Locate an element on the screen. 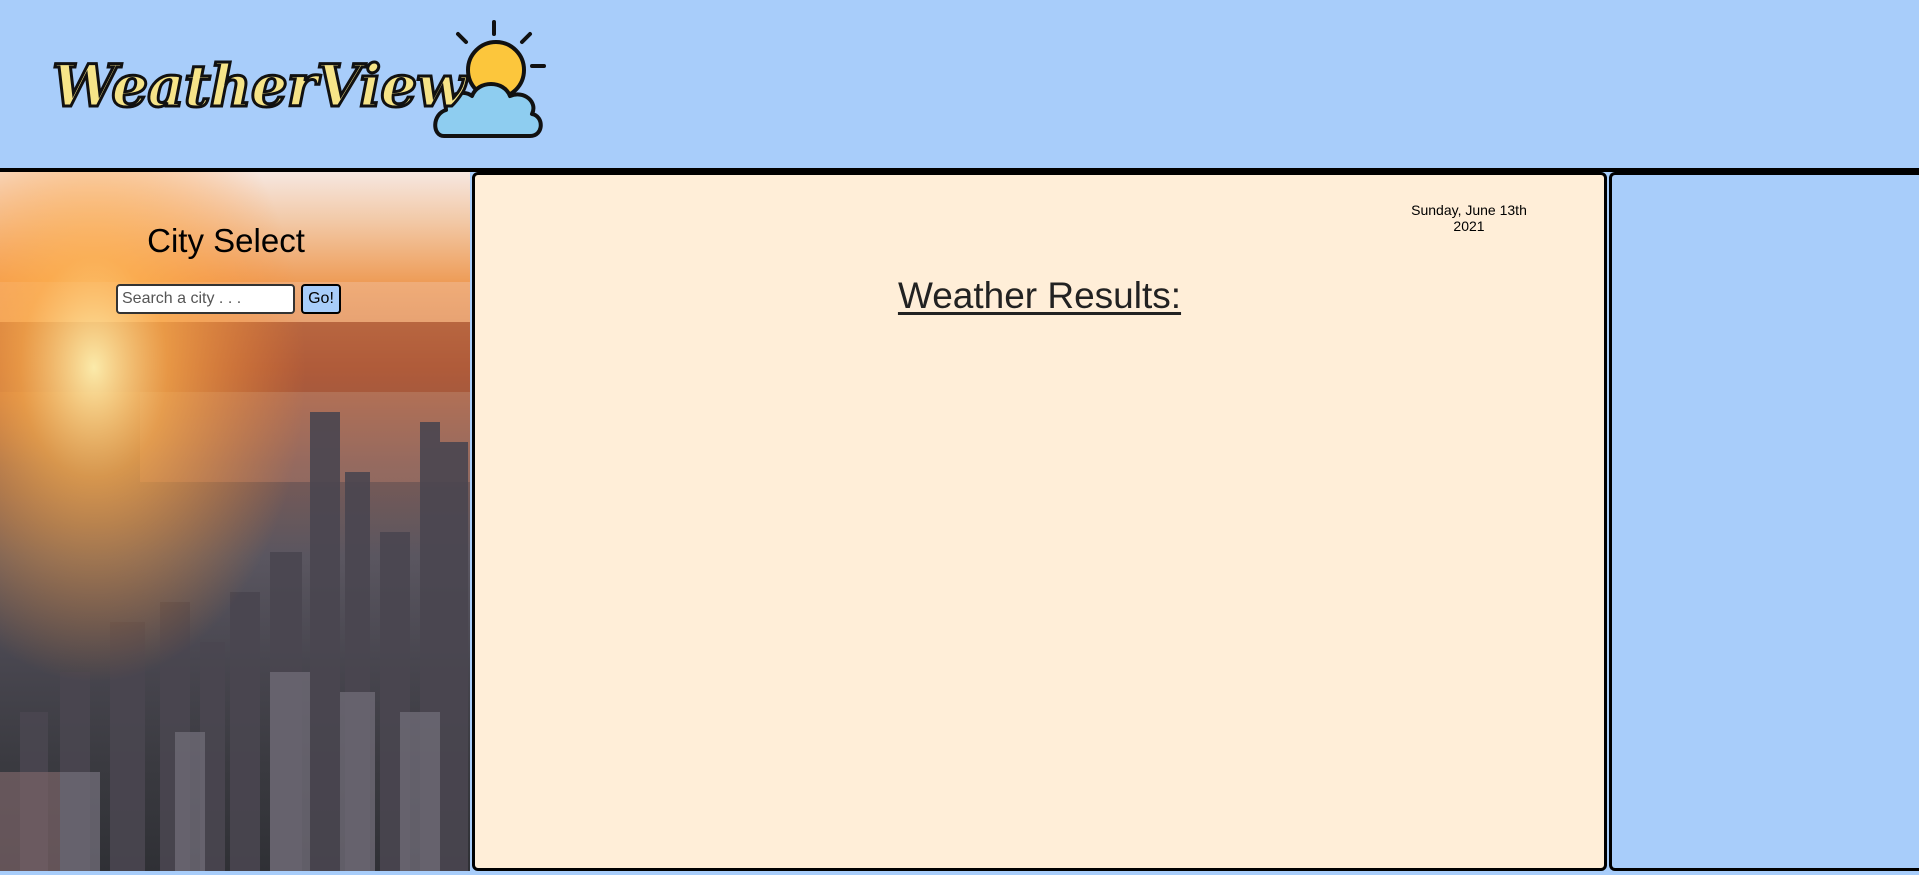 This screenshot has width=1919, height=875. current-date: Sunday, June 13th 2021 is located at coordinates (1469, 218).